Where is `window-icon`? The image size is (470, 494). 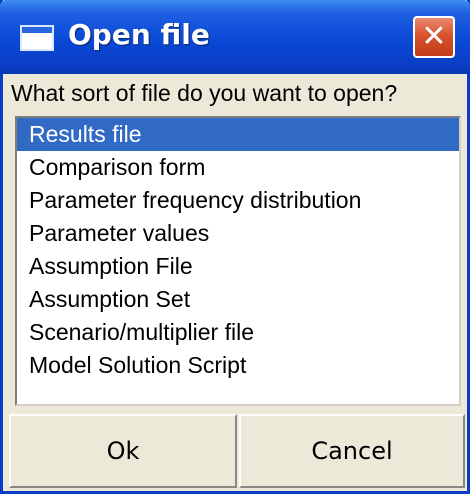 window-icon is located at coordinates (37, 38).